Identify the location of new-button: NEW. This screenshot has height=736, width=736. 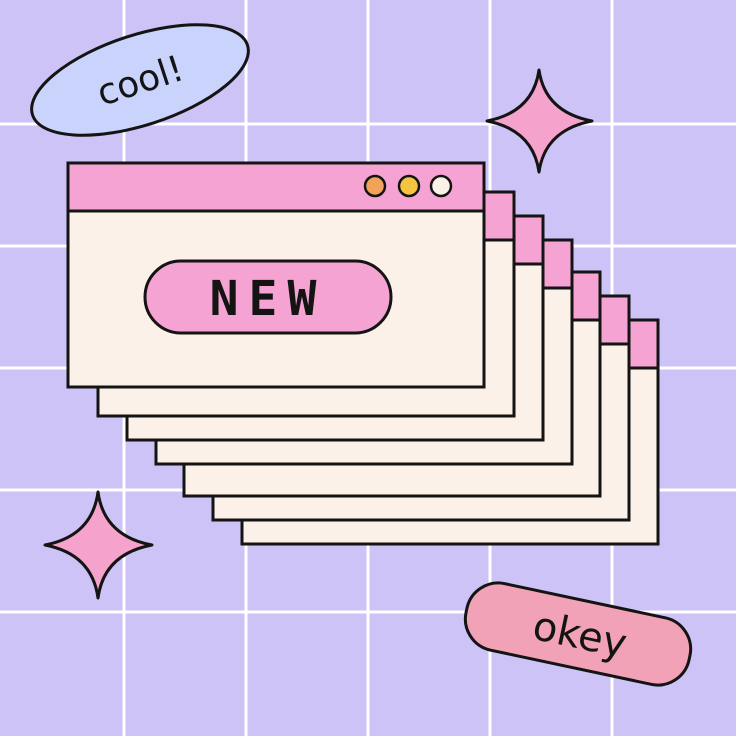
(268, 297).